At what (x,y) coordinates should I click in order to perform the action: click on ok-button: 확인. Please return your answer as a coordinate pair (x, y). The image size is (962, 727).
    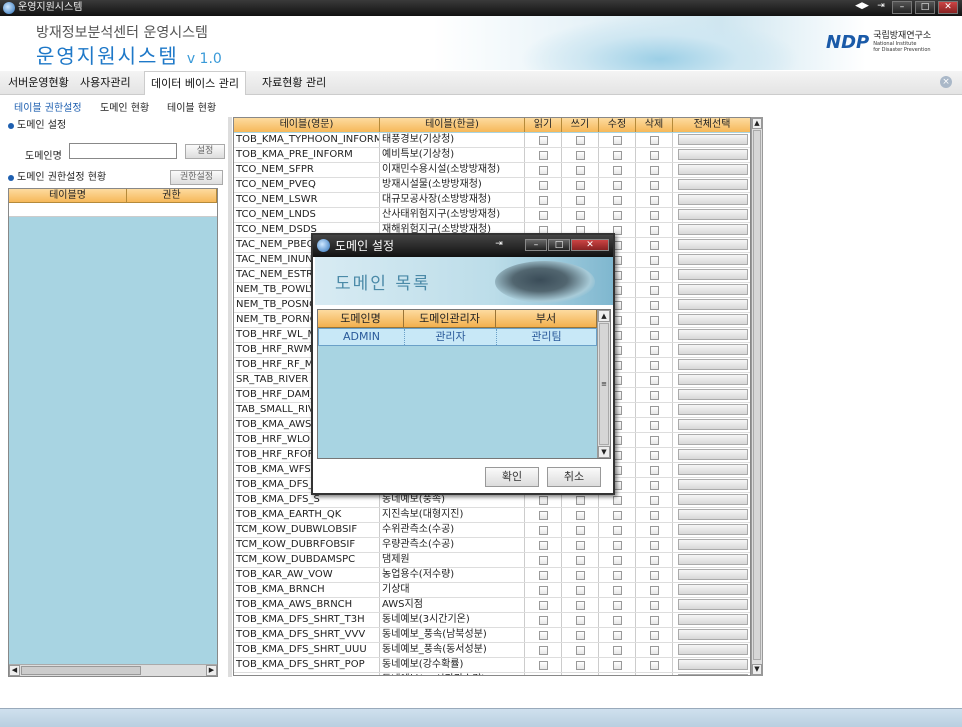
    Looking at the image, I should click on (512, 477).